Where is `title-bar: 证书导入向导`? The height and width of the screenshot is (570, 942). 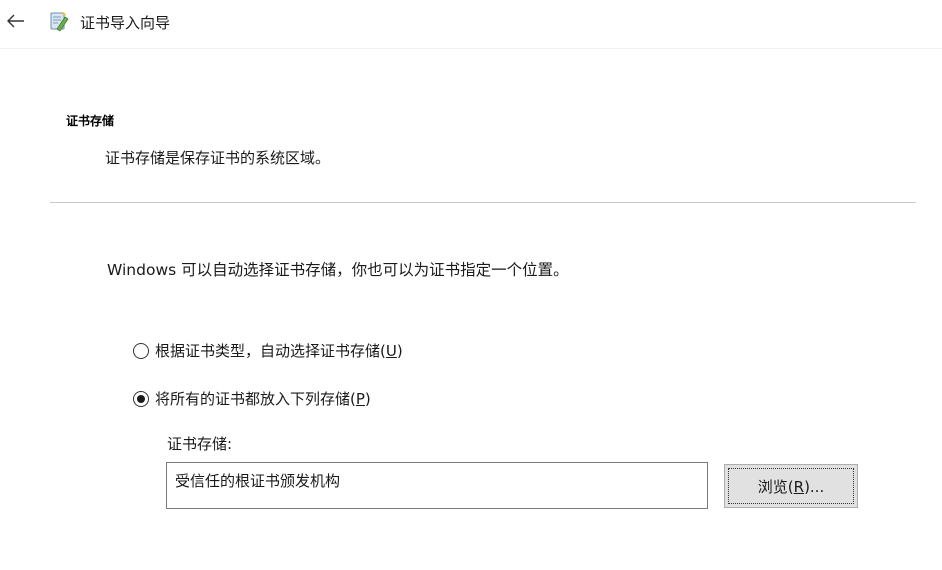
title-bar: 证书导入向导 is located at coordinates (471, 23).